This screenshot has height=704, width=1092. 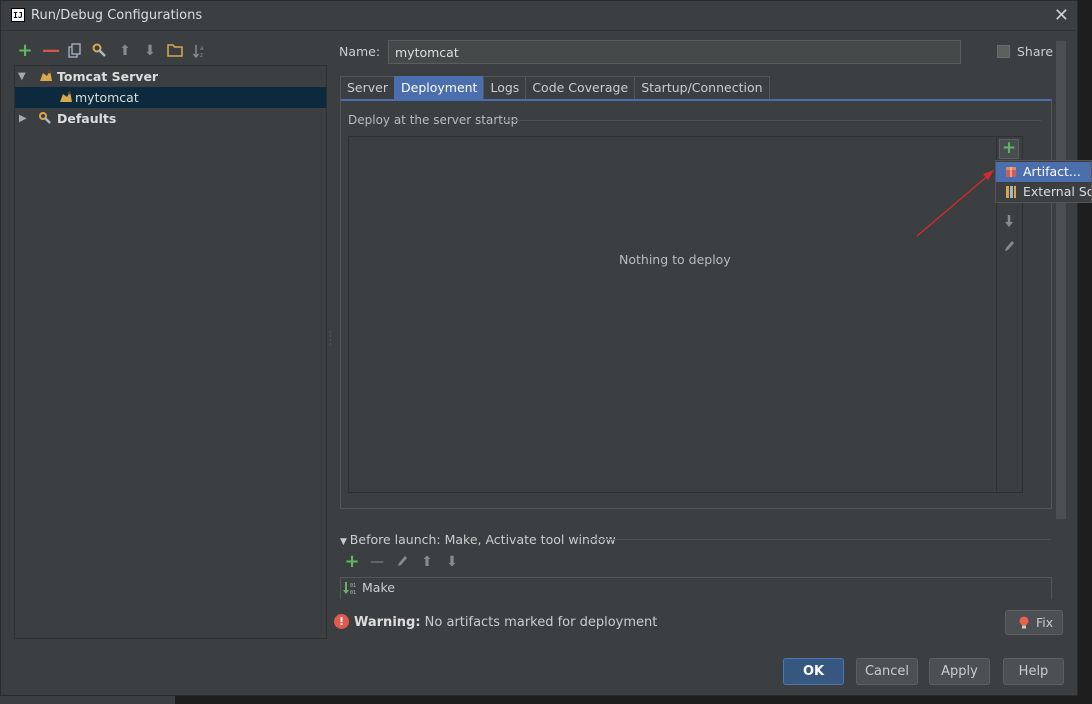 I want to click on copy-config-icon, so click(x=75, y=51).